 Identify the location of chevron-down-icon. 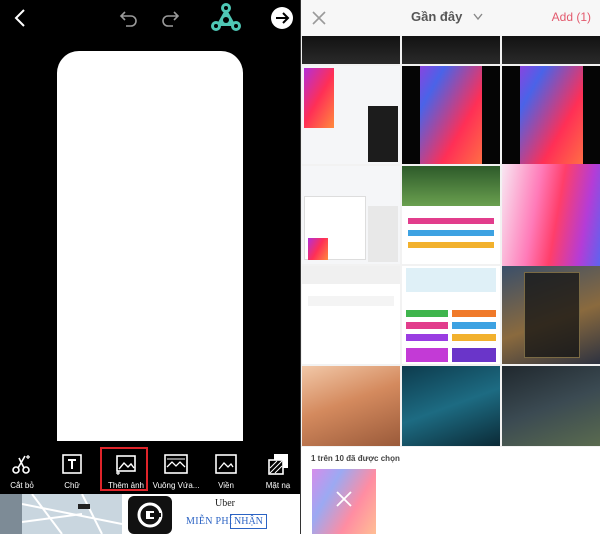
(478, 17).